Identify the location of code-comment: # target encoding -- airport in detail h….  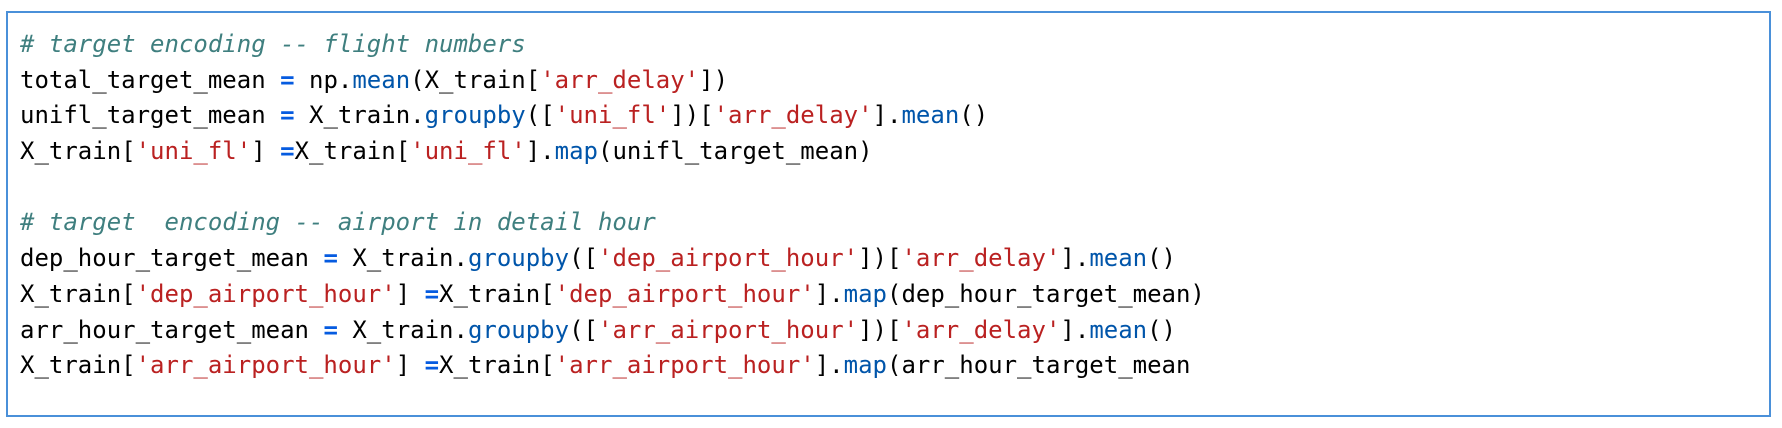
(338, 222).